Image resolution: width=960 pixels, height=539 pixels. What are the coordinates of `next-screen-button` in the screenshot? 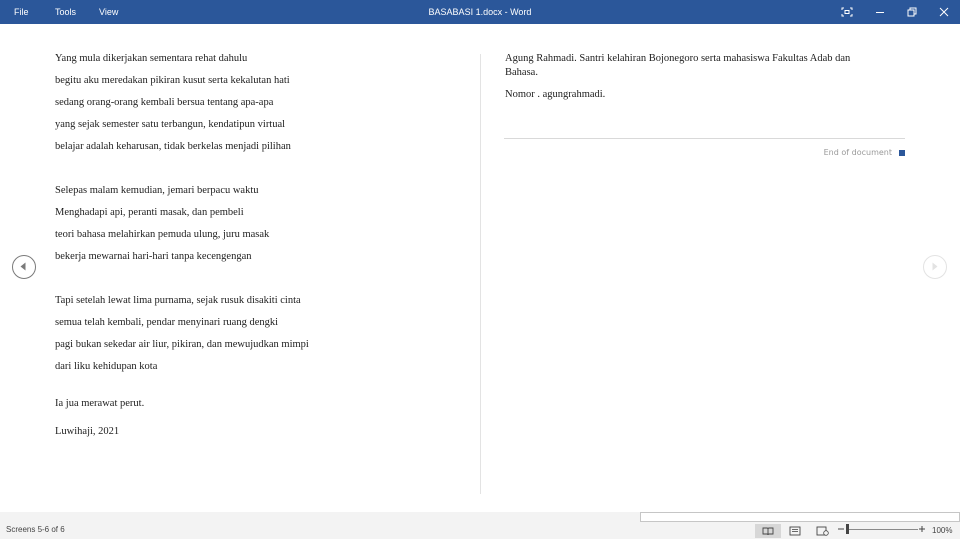 It's located at (935, 267).